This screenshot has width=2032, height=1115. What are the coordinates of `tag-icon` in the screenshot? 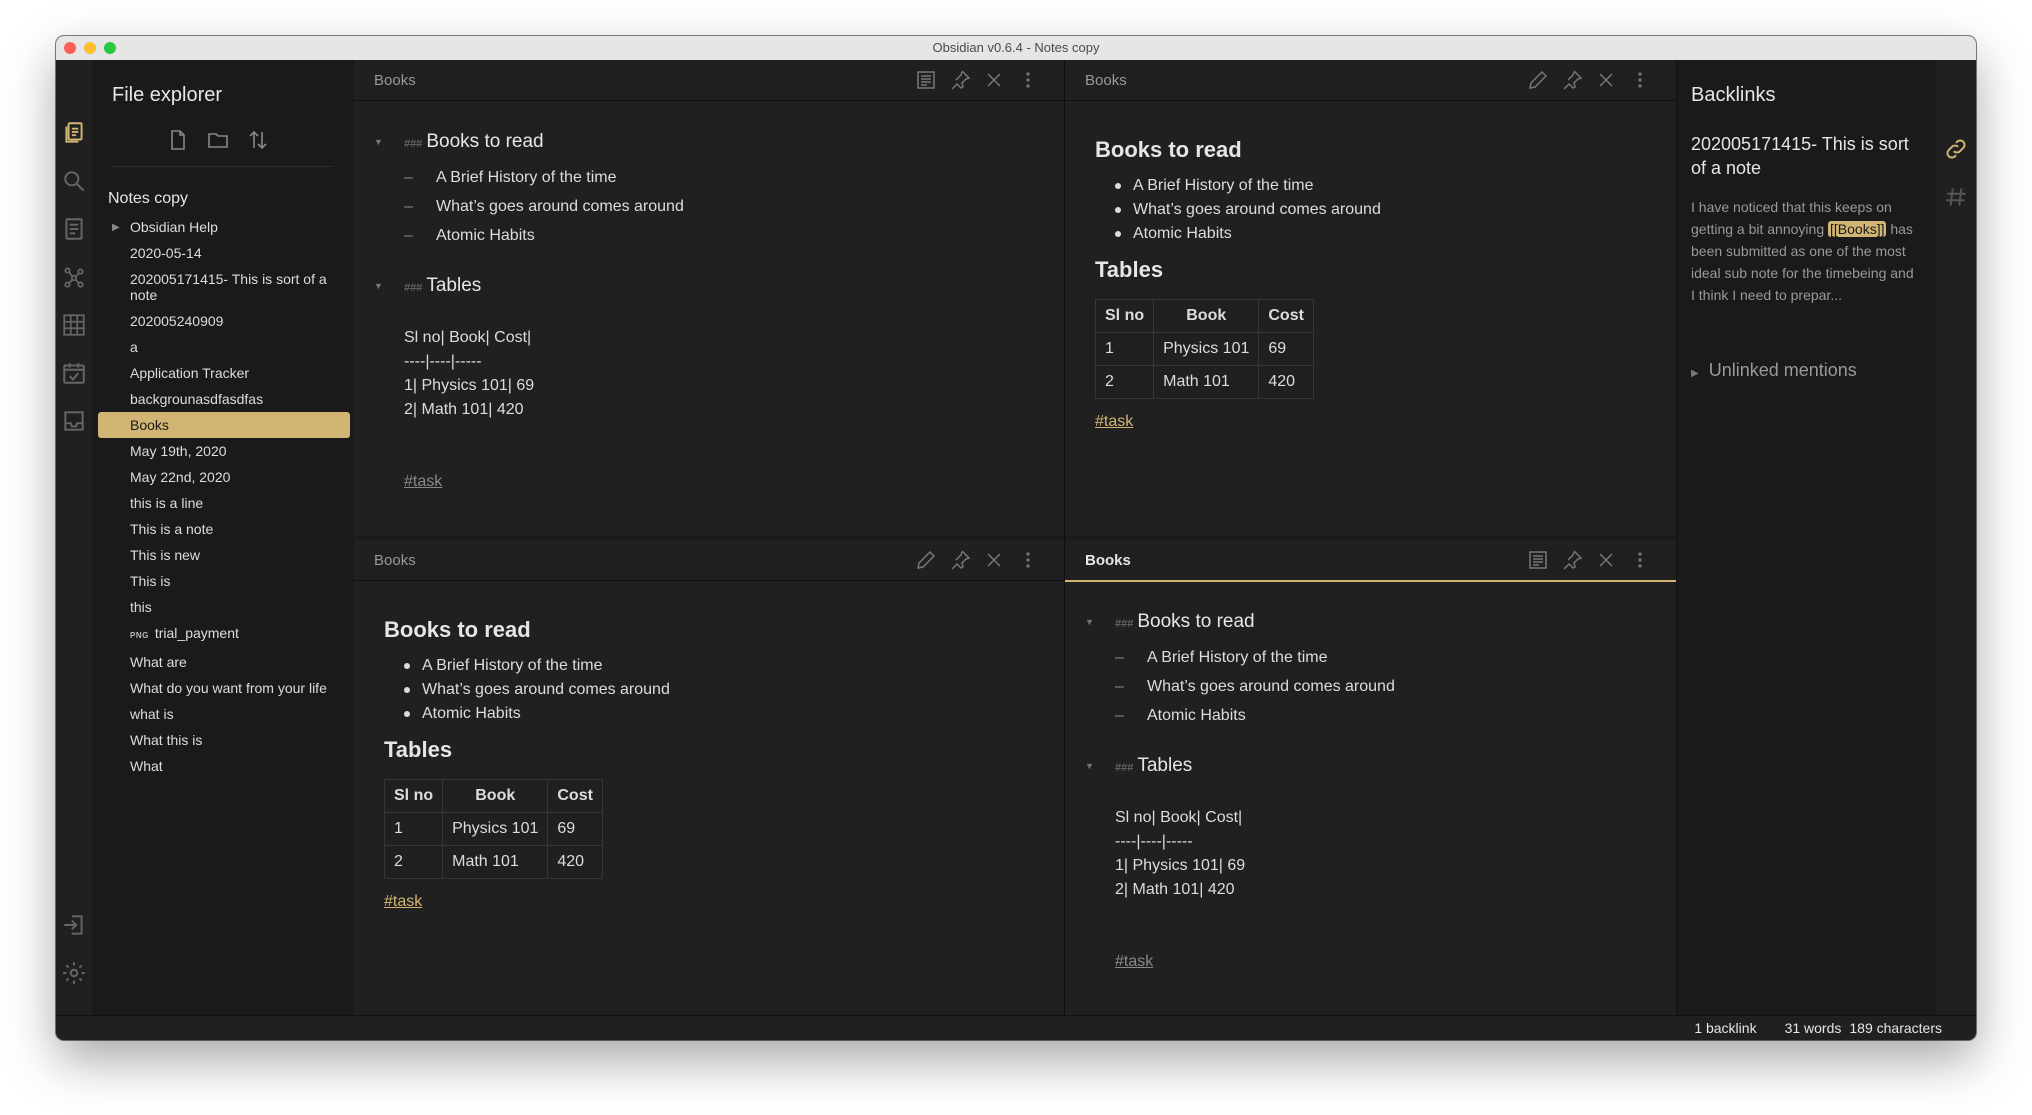 It's located at (1956, 197).